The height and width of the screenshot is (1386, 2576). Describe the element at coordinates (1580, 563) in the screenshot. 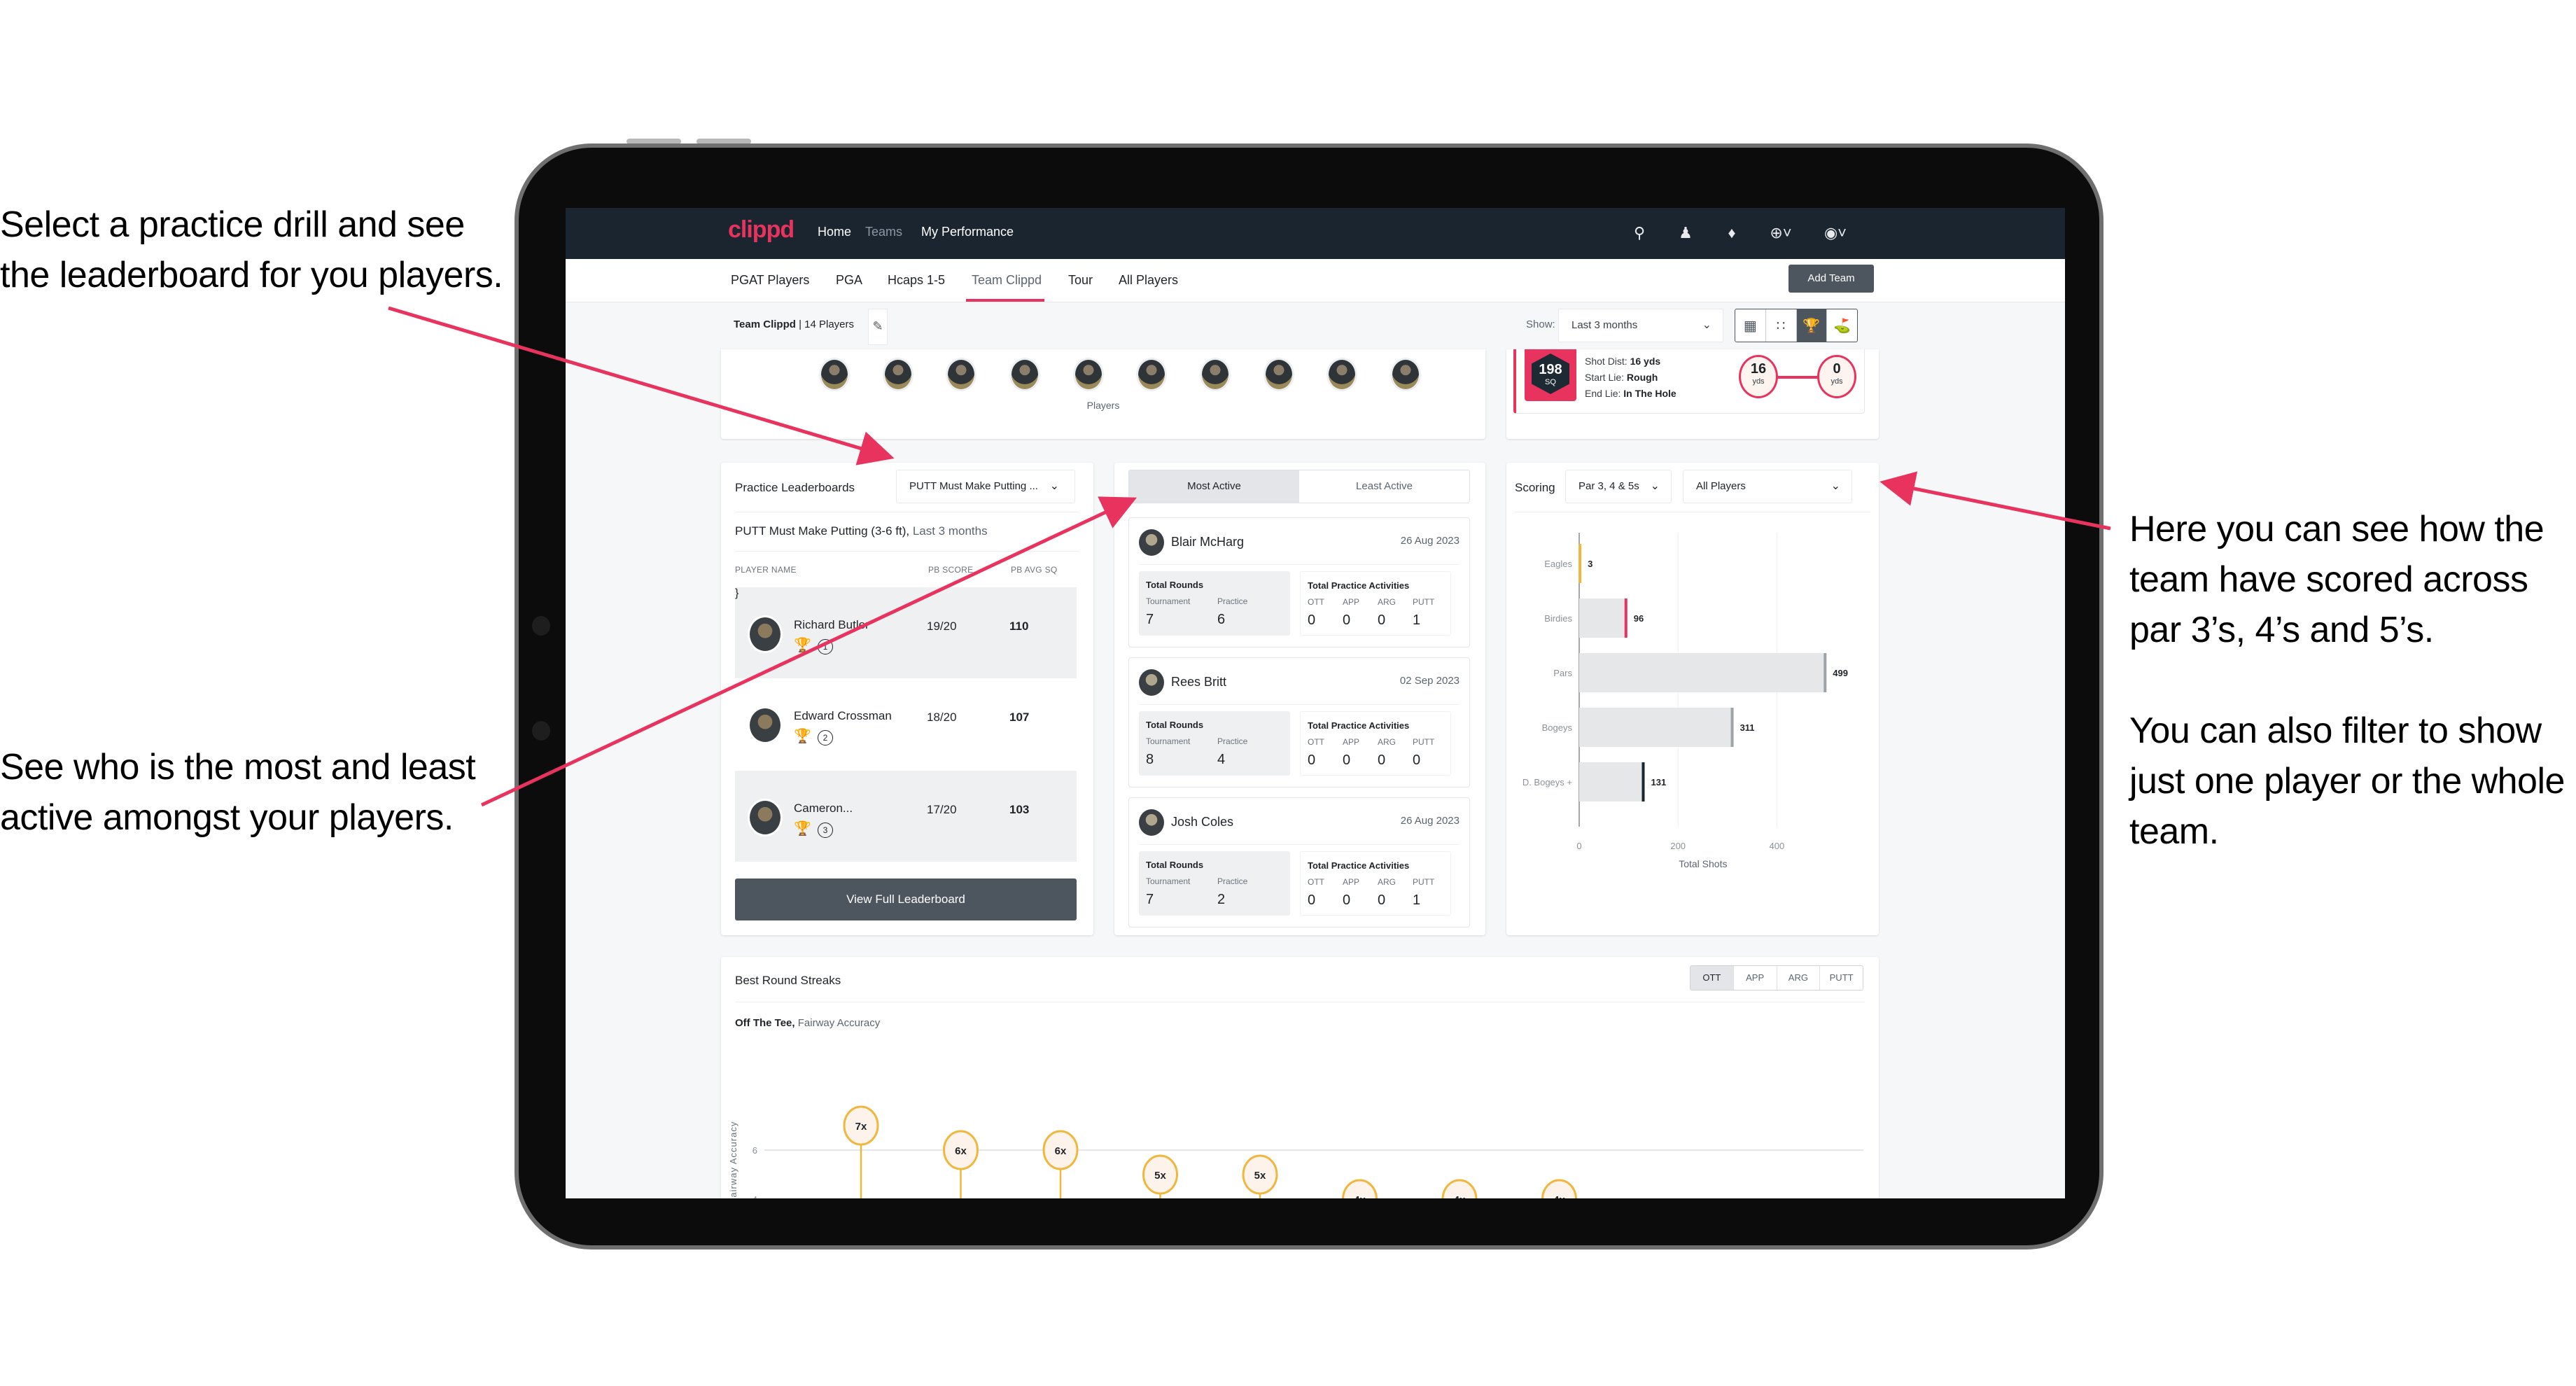

I see `bar-marker` at that location.